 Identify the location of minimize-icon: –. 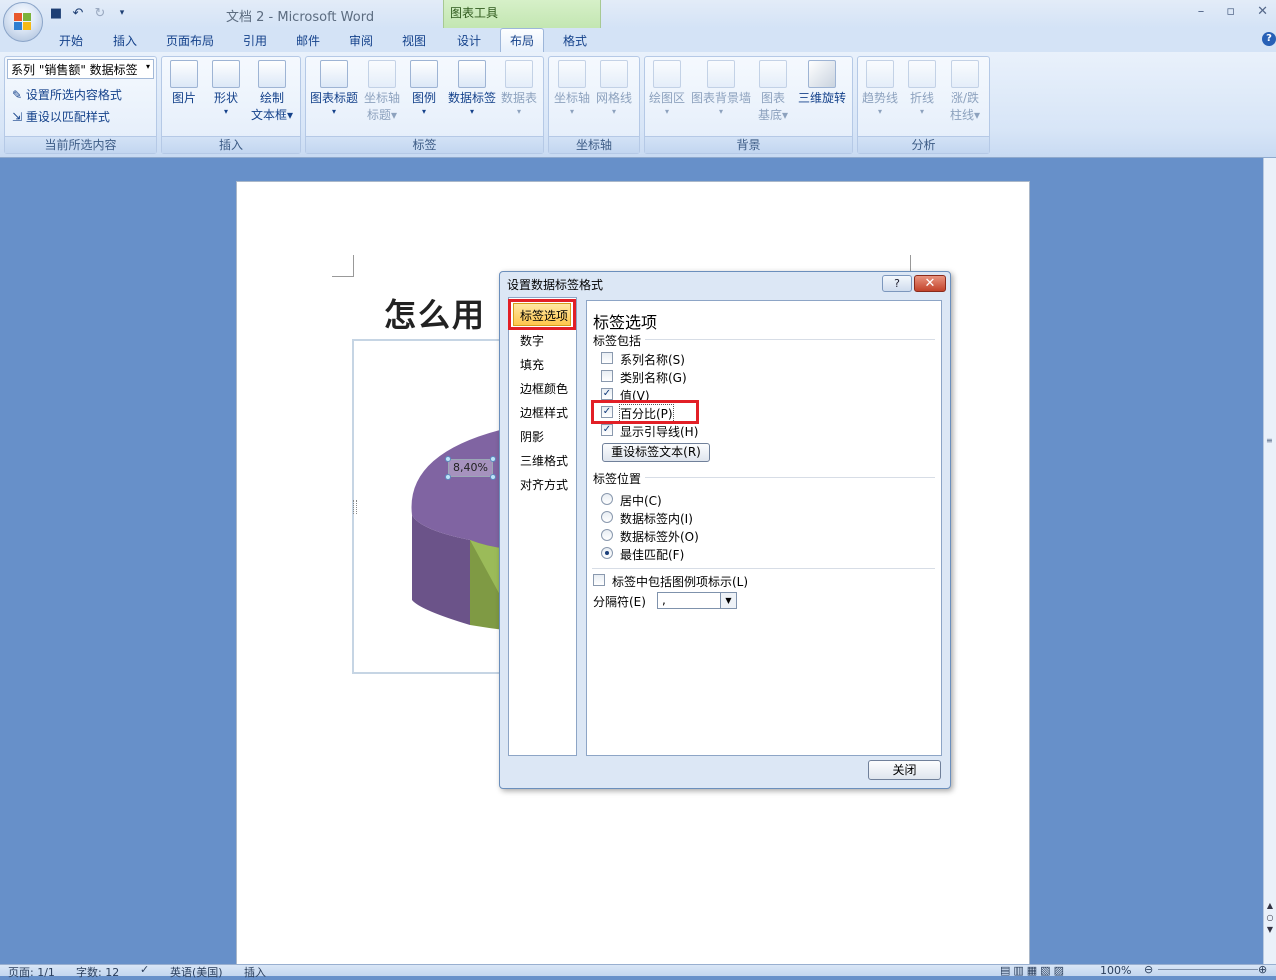
(1201, 11).